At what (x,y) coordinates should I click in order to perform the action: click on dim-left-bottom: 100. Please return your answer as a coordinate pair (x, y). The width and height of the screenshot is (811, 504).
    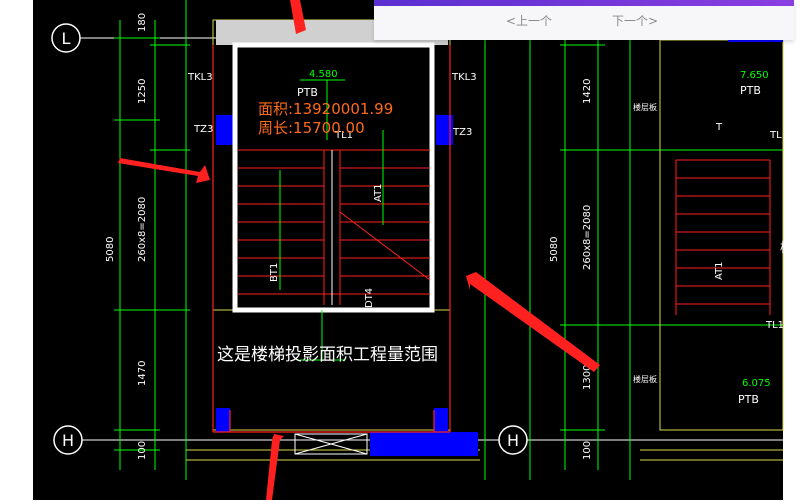
    Looking at the image, I should click on (142, 450).